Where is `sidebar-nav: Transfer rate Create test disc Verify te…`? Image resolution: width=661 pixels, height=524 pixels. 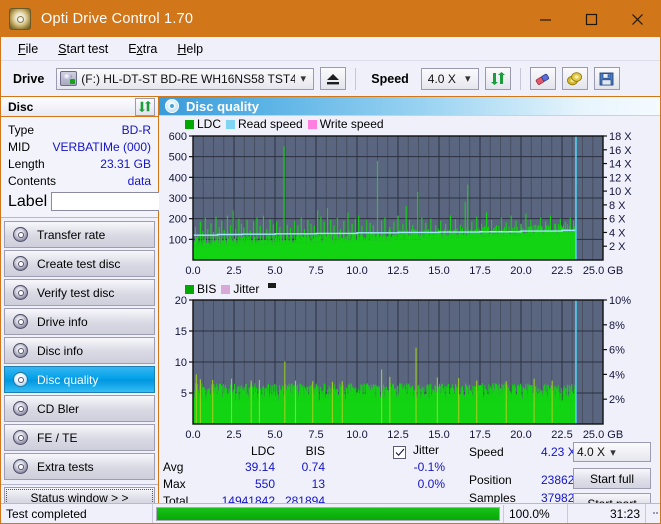
sidebar-nav: Transfer rate Create test disc Verify te… is located at coordinates (79, 350).